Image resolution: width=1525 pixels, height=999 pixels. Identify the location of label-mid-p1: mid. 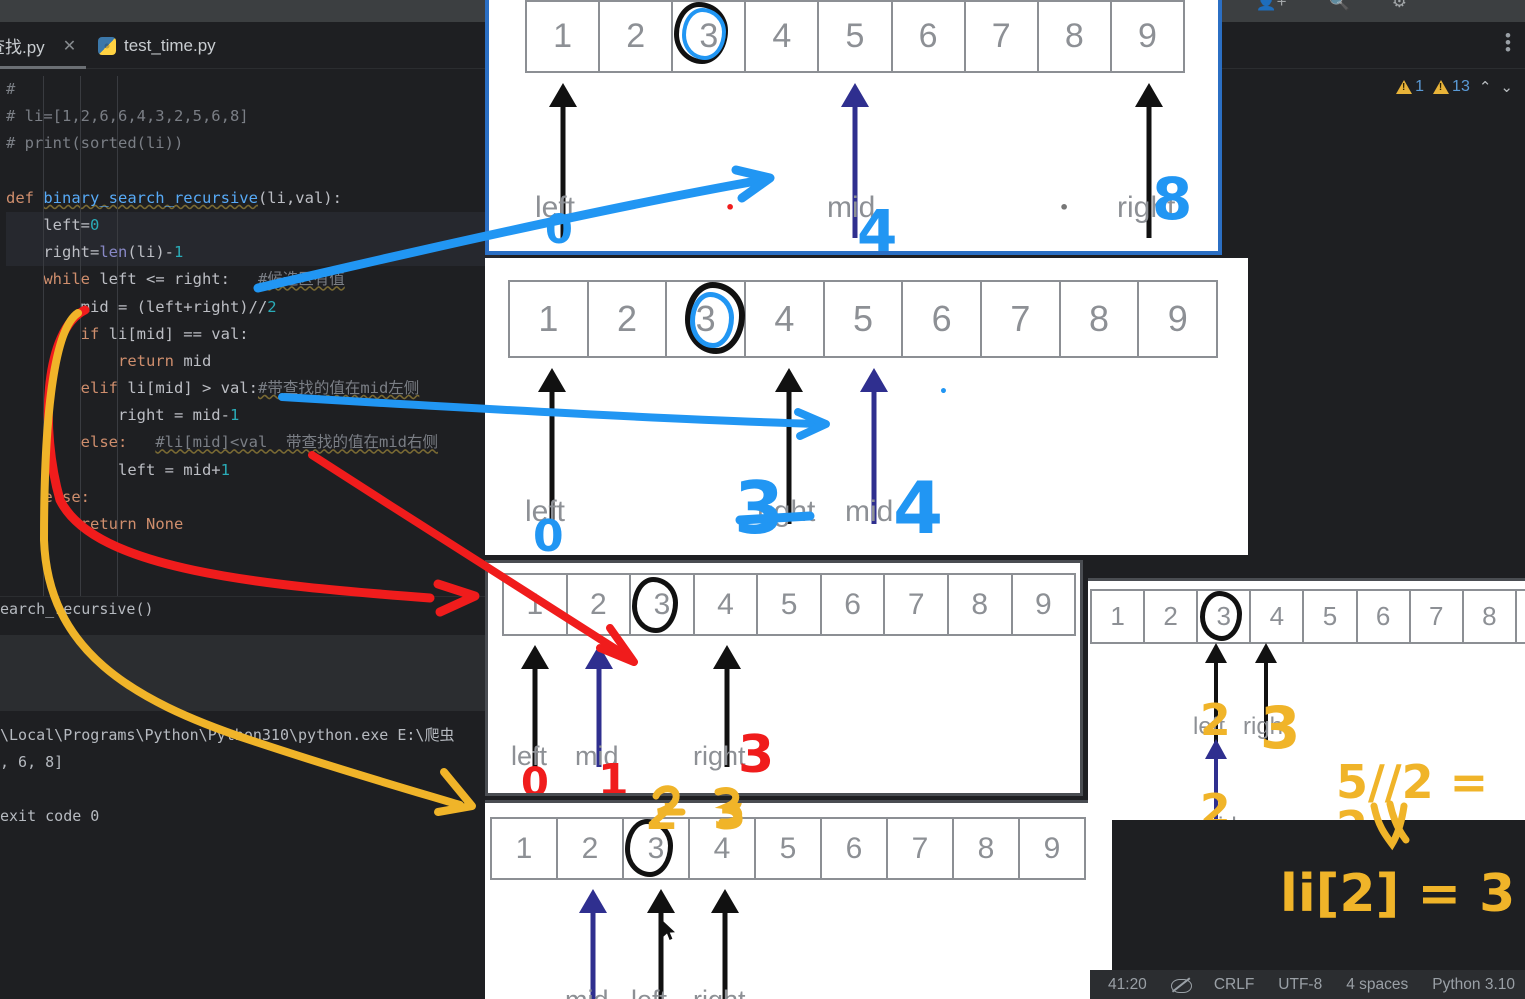
(851, 207).